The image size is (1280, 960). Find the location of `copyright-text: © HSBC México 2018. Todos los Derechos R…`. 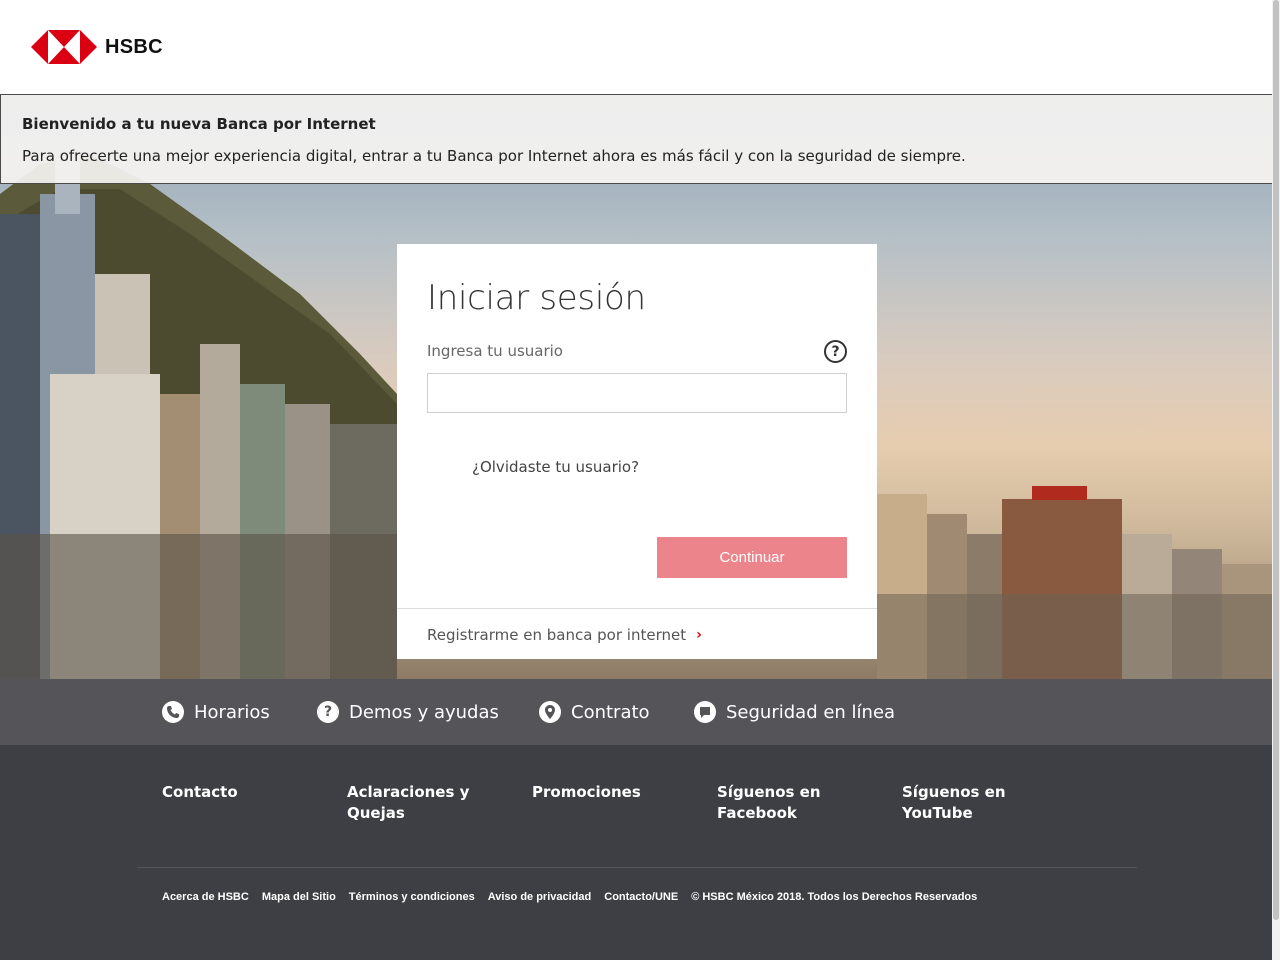

copyright-text: © HSBC México 2018. Todos los Derechos R… is located at coordinates (834, 897).